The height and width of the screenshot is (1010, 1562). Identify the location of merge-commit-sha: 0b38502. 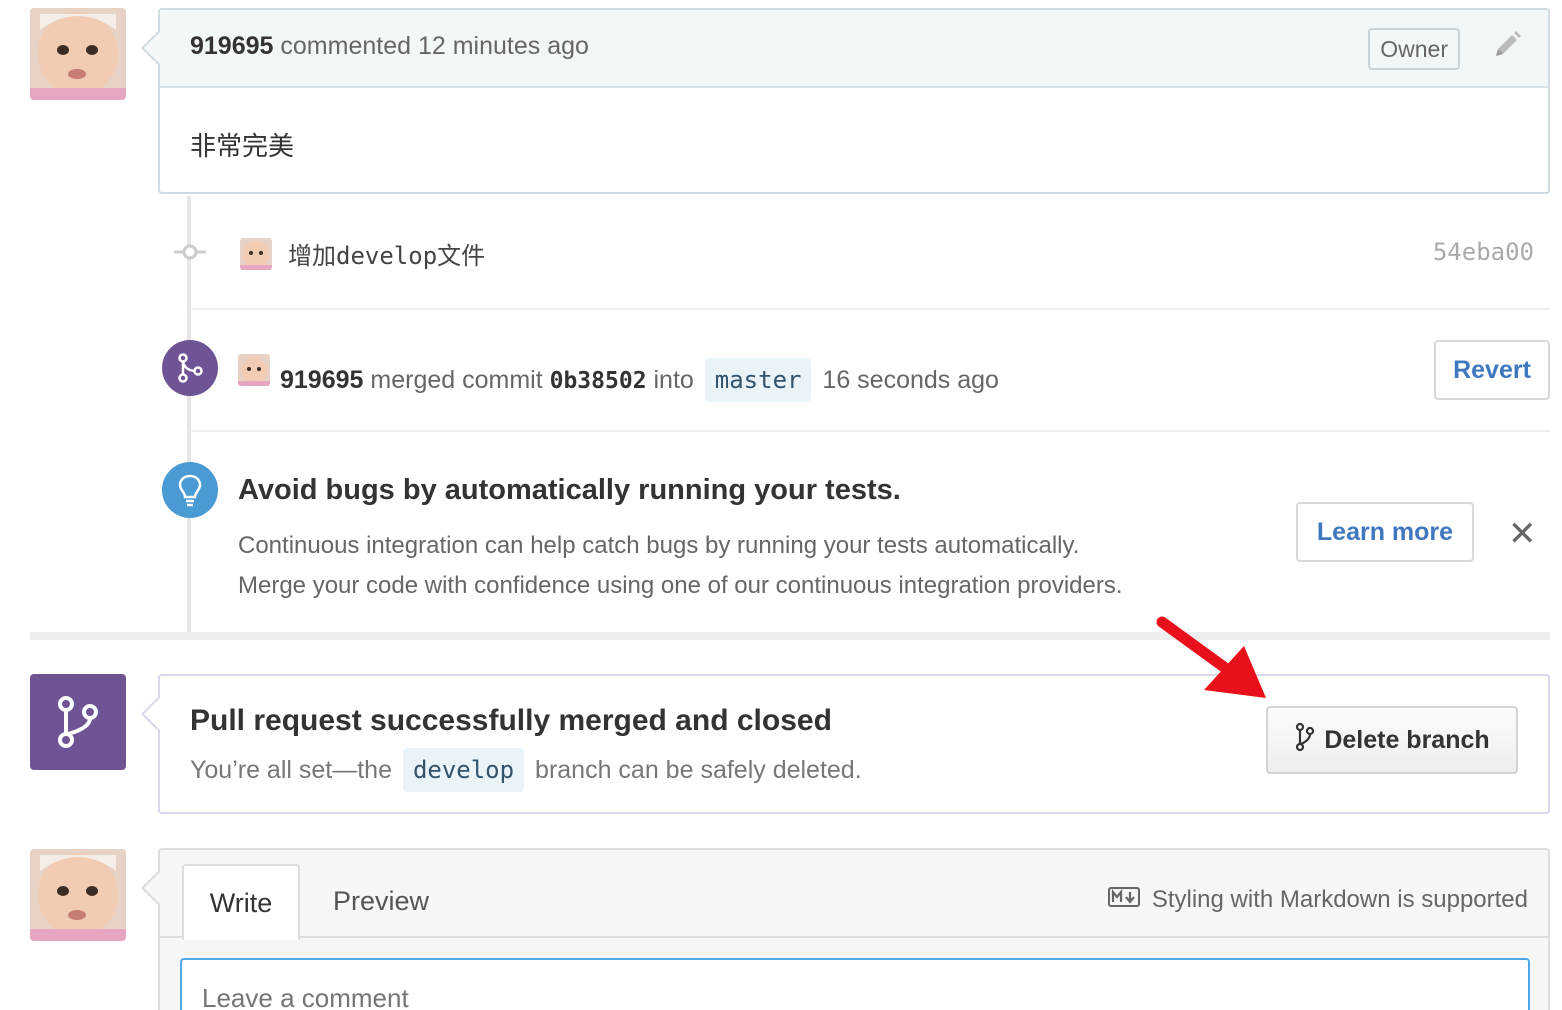
(598, 381).